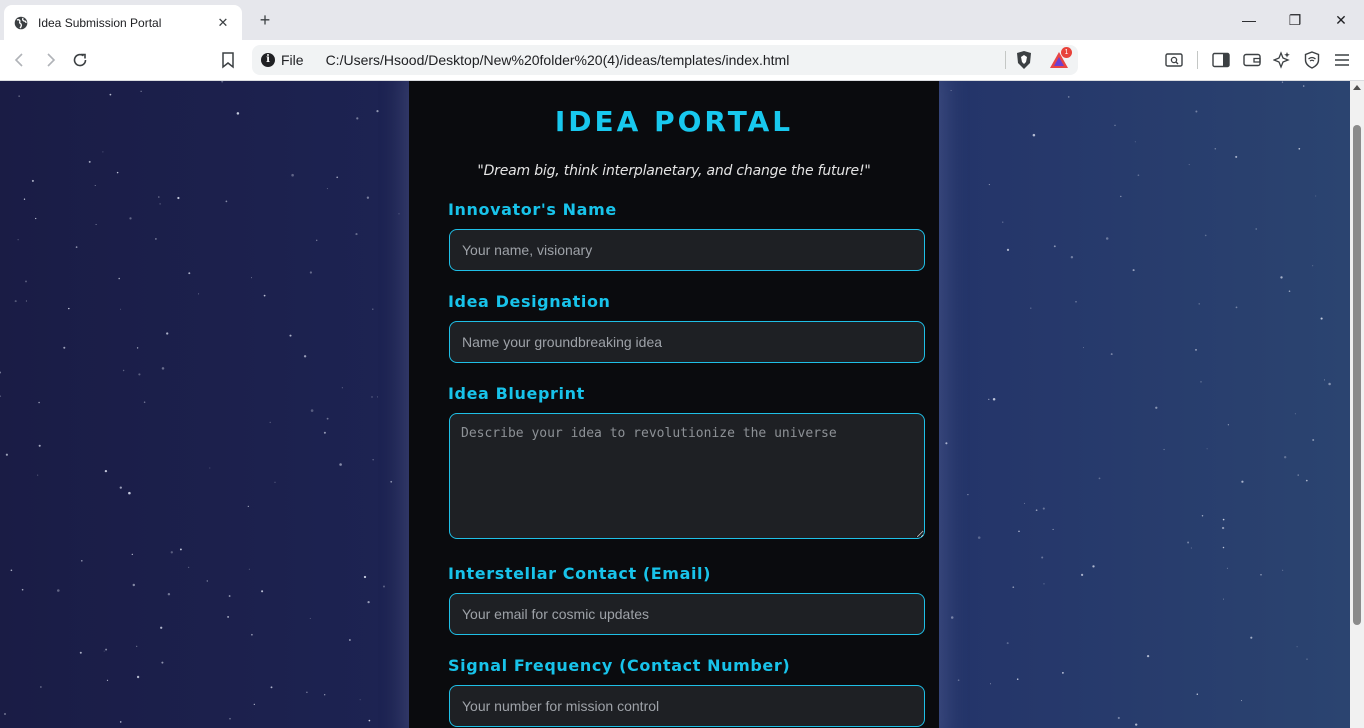 The image size is (1364, 728). I want to click on vpn-icon, so click(1312, 60).